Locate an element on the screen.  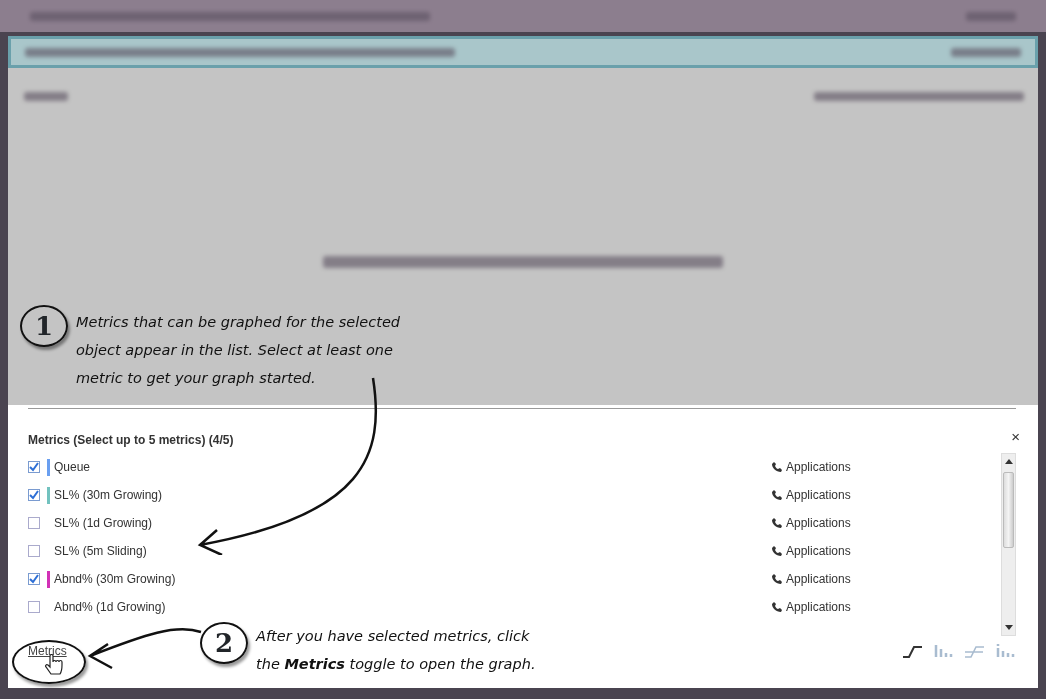
metric-name: SL% (5m Sliding) is located at coordinates (413, 551).